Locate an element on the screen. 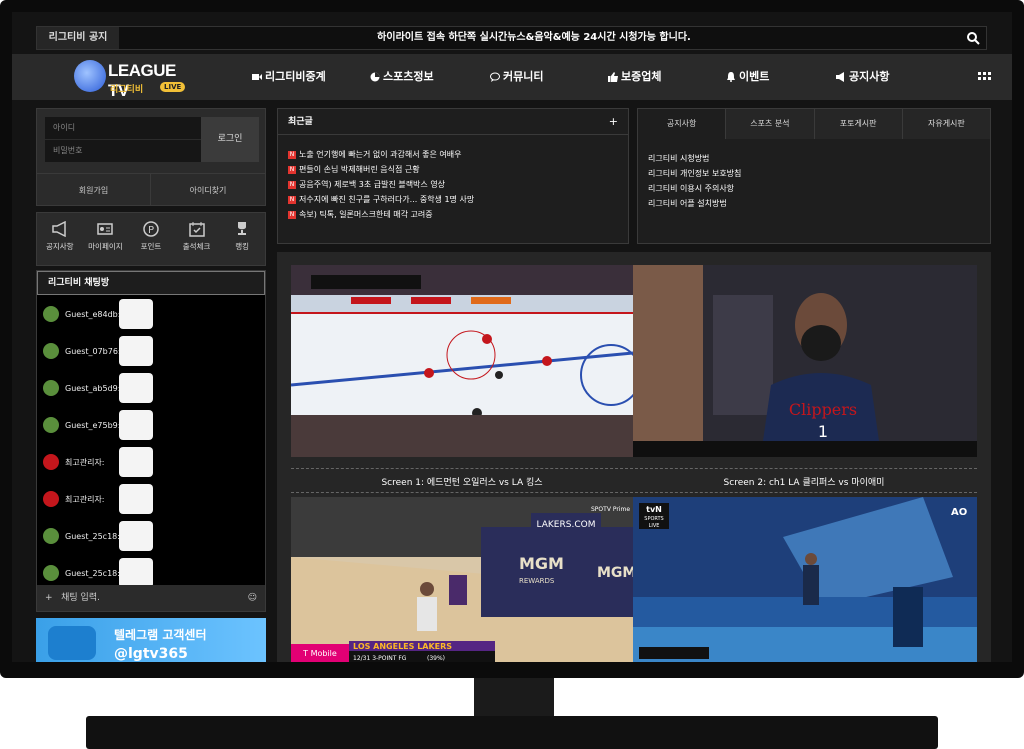 This screenshot has height=749, width=1024. notice-message: 하이라이트 접속 하단쪽 실시간뉴스&음악&예능 24시간 시청가능 합니다. is located at coordinates (534, 38).